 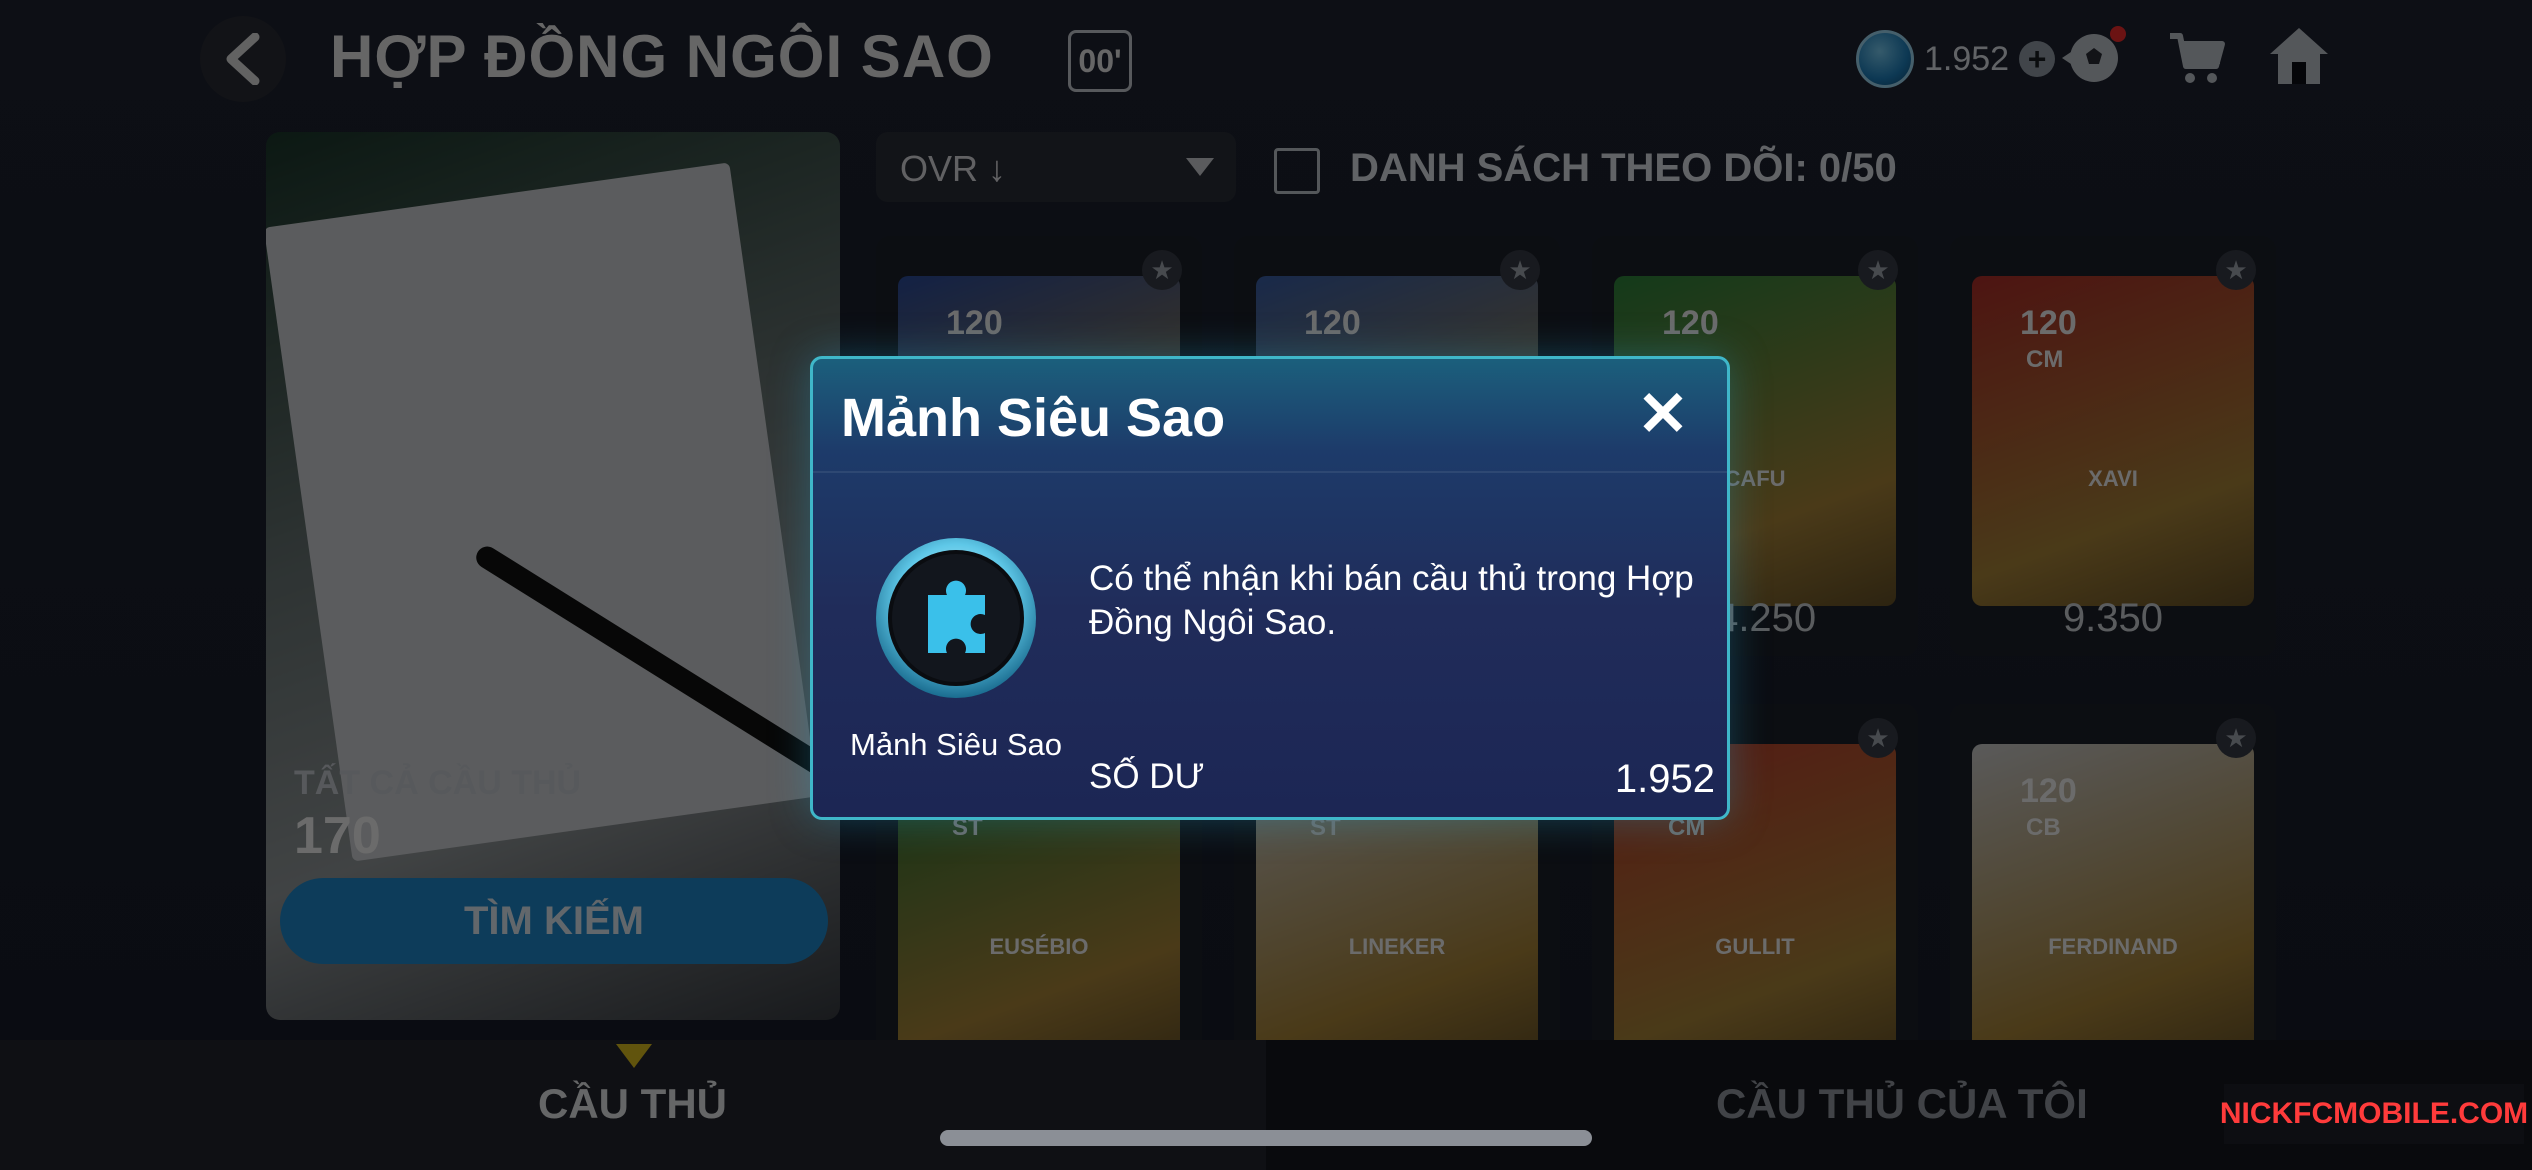 What do you see at coordinates (1297, 171) in the screenshot?
I see `watchlist-checkbox` at bounding box center [1297, 171].